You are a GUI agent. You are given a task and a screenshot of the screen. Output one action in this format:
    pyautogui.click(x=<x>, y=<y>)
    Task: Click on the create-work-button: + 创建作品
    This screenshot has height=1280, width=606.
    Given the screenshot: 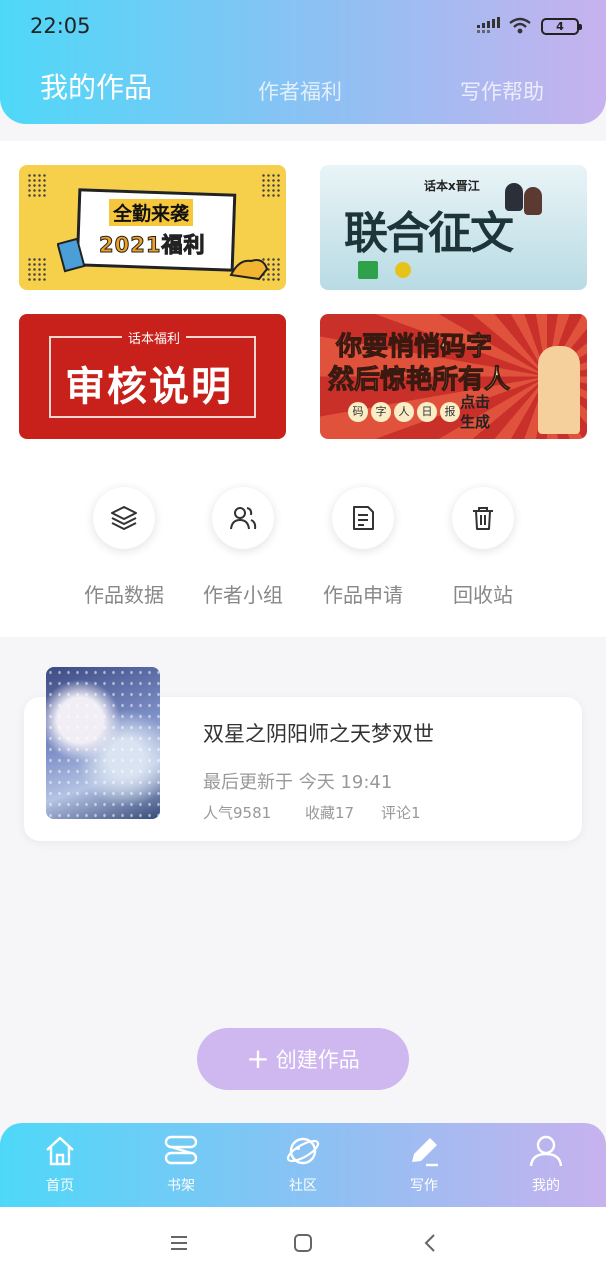 What is the action you would take?
    pyautogui.click(x=303, y=1059)
    